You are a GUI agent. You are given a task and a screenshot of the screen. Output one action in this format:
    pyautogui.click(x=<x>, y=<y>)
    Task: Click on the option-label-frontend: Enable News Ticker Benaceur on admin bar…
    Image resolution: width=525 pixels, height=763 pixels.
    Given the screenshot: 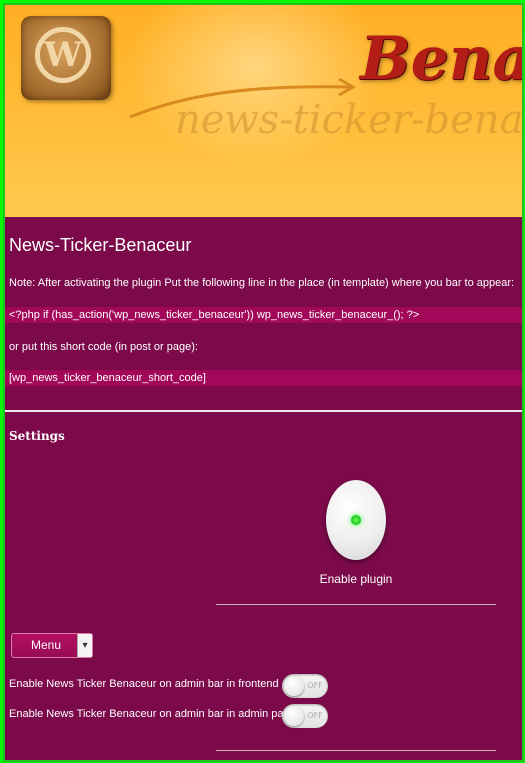 What is the action you would take?
    pyautogui.click(x=144, y=684)
    